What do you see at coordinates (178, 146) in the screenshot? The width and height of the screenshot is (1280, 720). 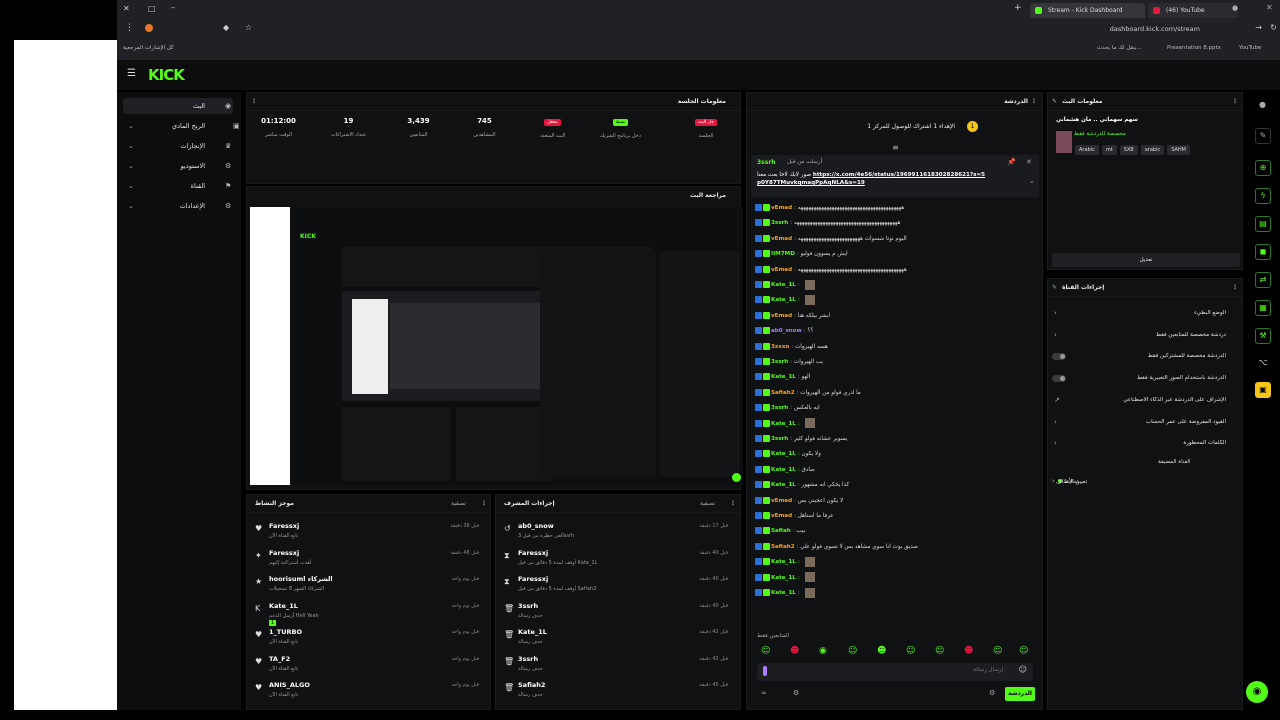 I see `nav-item-achievements: ⌄ ♛ الإنجازات` at bounding box center [178, 146].